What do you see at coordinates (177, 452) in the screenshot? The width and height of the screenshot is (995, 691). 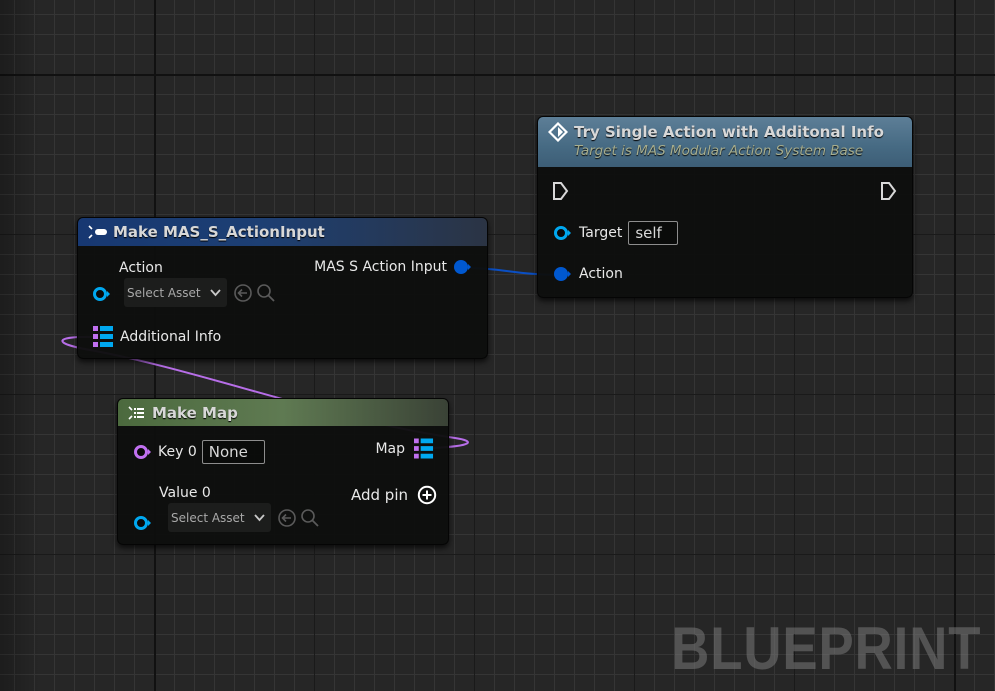 I see `key-pin-label: Key 0` at bounding box center [177, 452].